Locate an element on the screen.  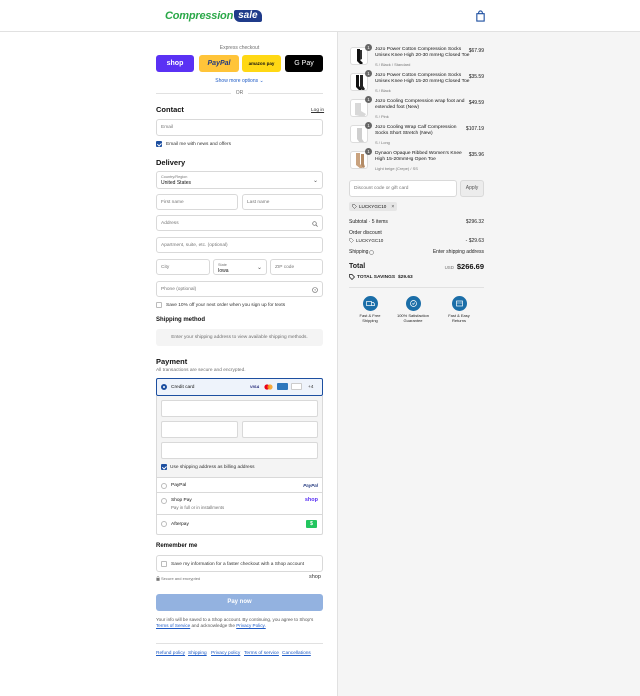
billing-same-label: Use shipping address as billing address is located at coordinates (212, 467).